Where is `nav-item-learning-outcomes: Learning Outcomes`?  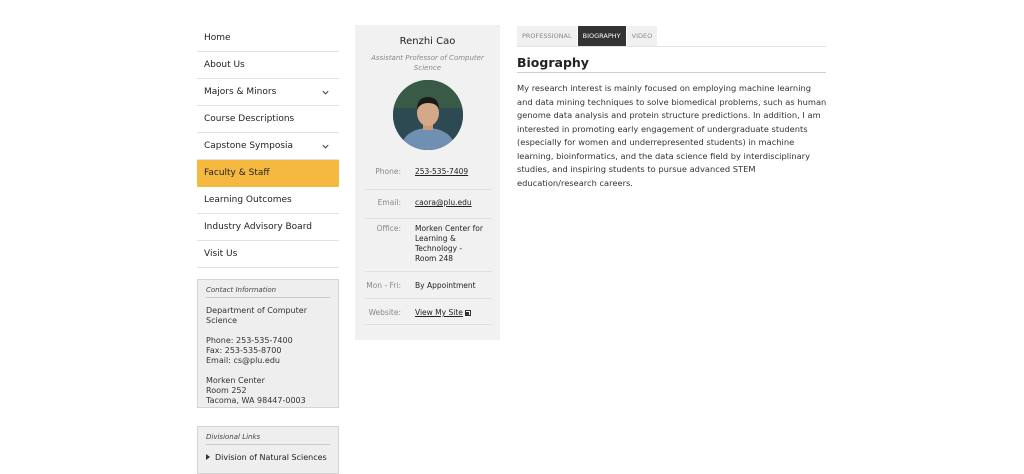
nav-item-learning-outcomes: Learning Outcomes is located at coordinates (268, 200).